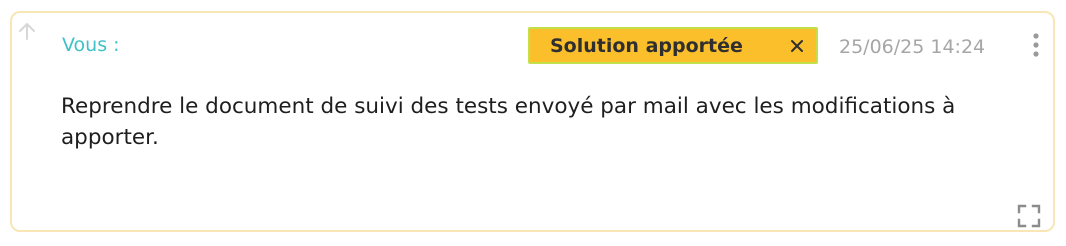  I want to click on more-vertical-icon, so click(1036, 45).